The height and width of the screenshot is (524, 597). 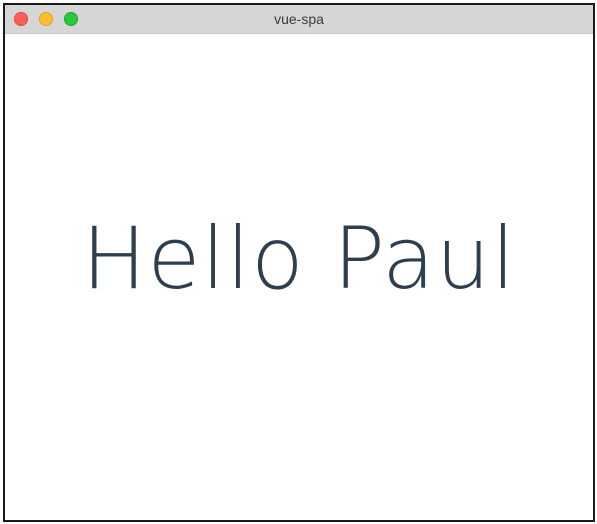 What do you see at coordinates (299, 259) in the screenshot?
I see `greeting-heading: Hello Paul` at bounding box center [299, 259].